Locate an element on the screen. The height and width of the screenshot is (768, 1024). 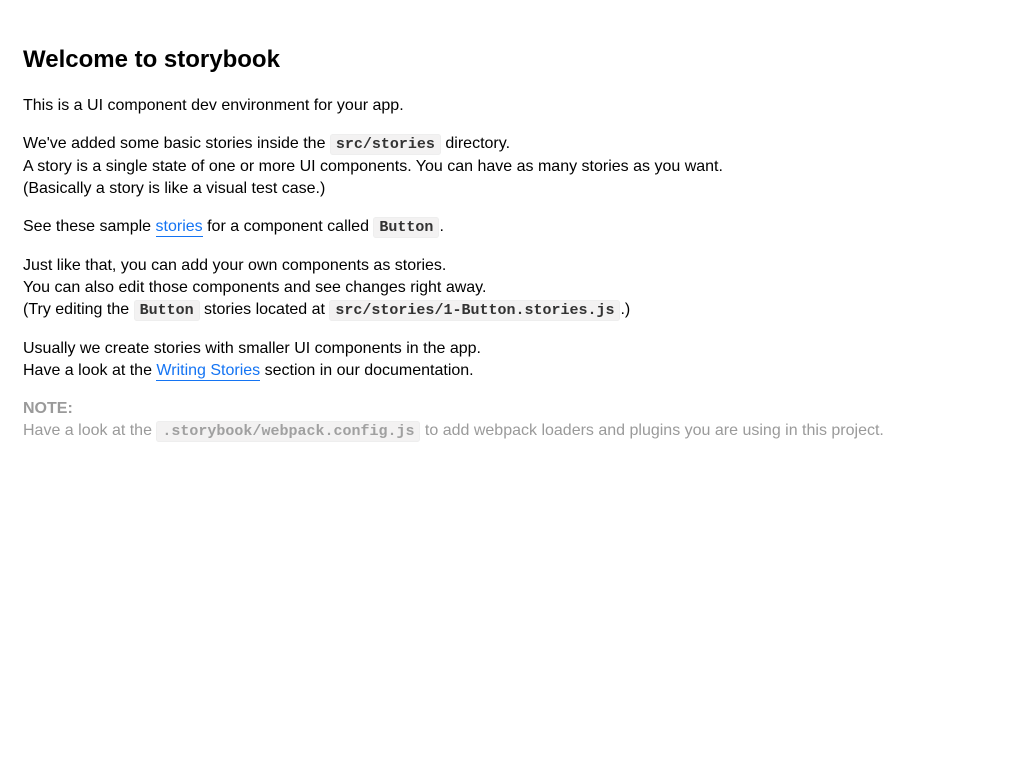
note-text-before: Have a look at the is located at coordinates (90, 430).